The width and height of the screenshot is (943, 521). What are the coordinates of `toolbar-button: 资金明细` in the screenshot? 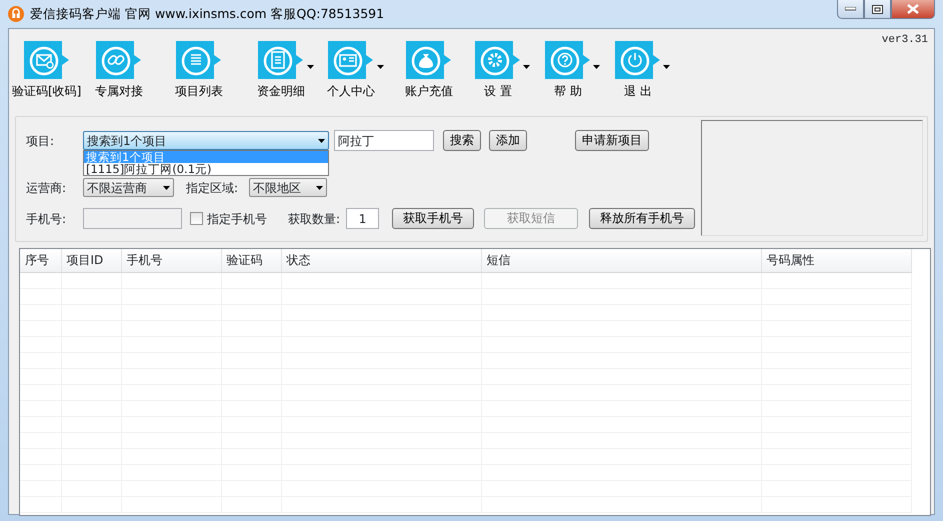 It's located at (281, 70).